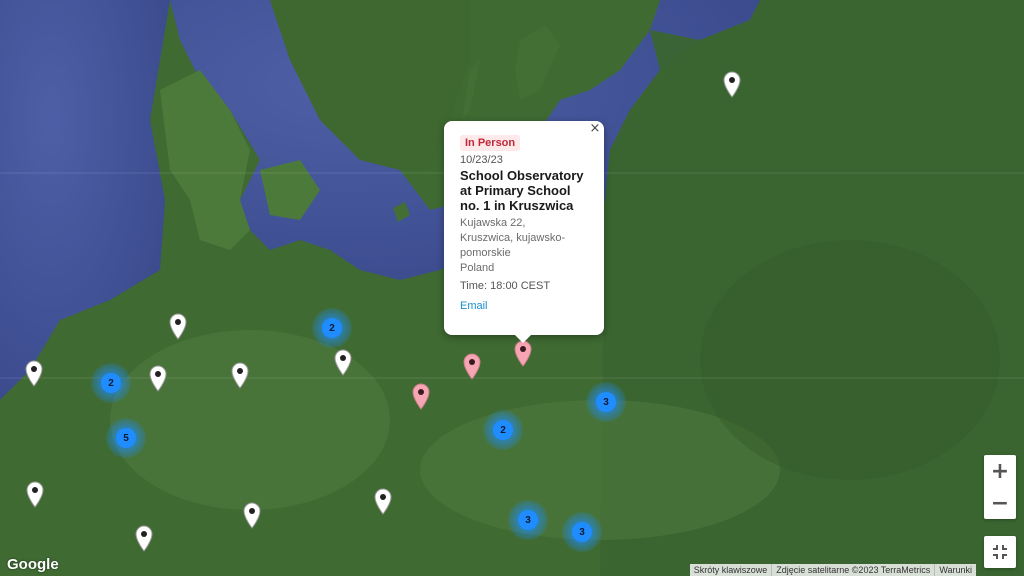 This screenshot has width=1024, height=576. I want to click on terms-link: Warunki, so click(955, 570).